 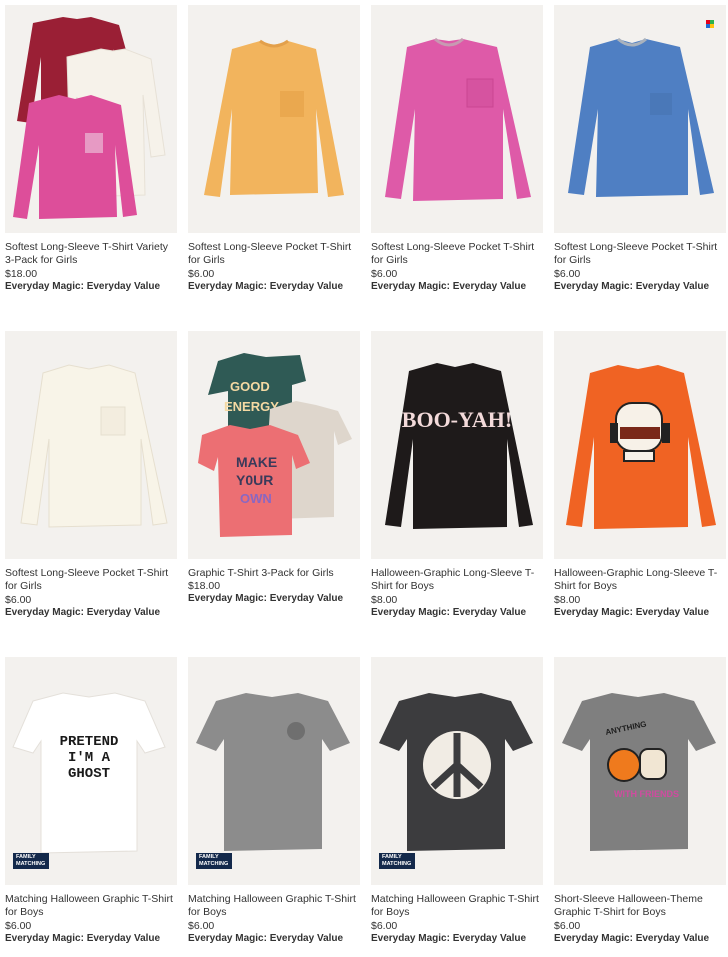 I want to click on tee-graphic-text: I'M A, so click(x=89, y=758).